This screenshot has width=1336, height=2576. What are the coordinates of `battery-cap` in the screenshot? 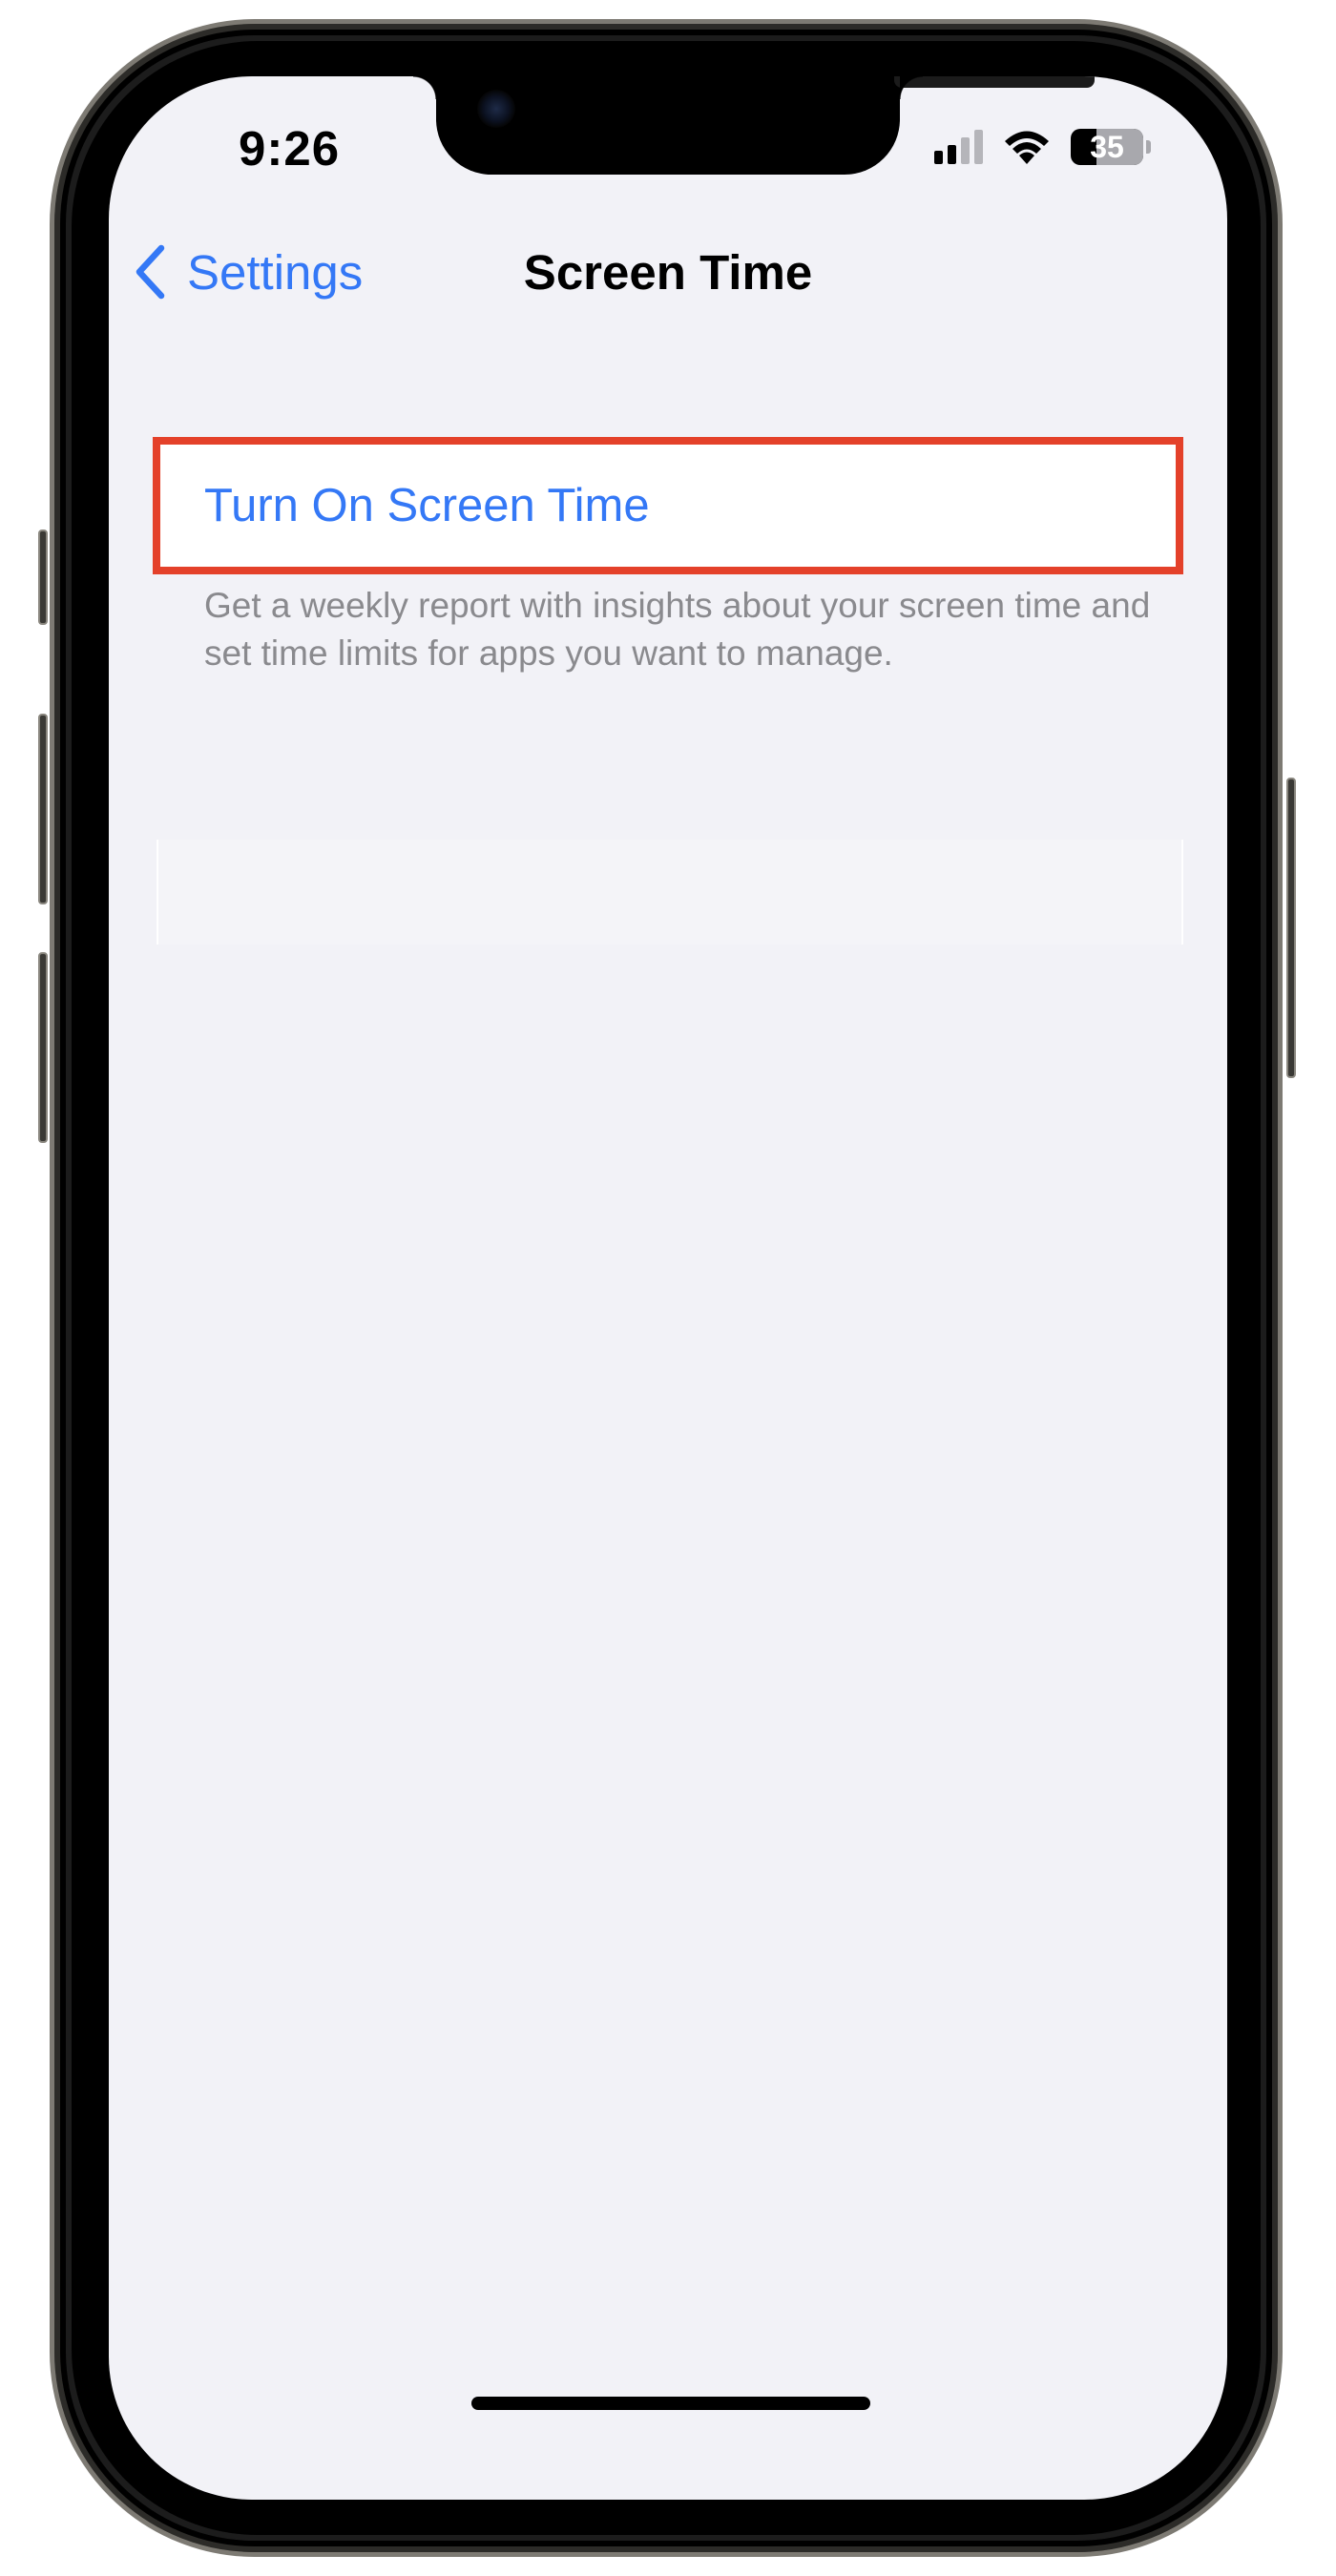 It's located at (1148, 147).